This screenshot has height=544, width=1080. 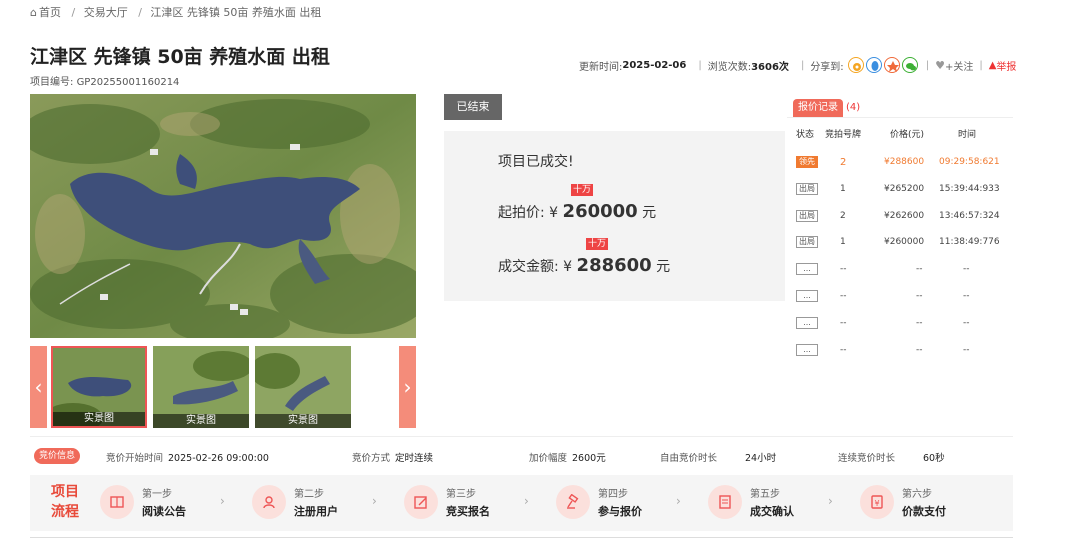 I want to click on breadcrumb: ⌂ 首页 / 交易大厅 / 江津区 先锋镇 50亩 养殖水面 出租, so click(x=176, y=12).